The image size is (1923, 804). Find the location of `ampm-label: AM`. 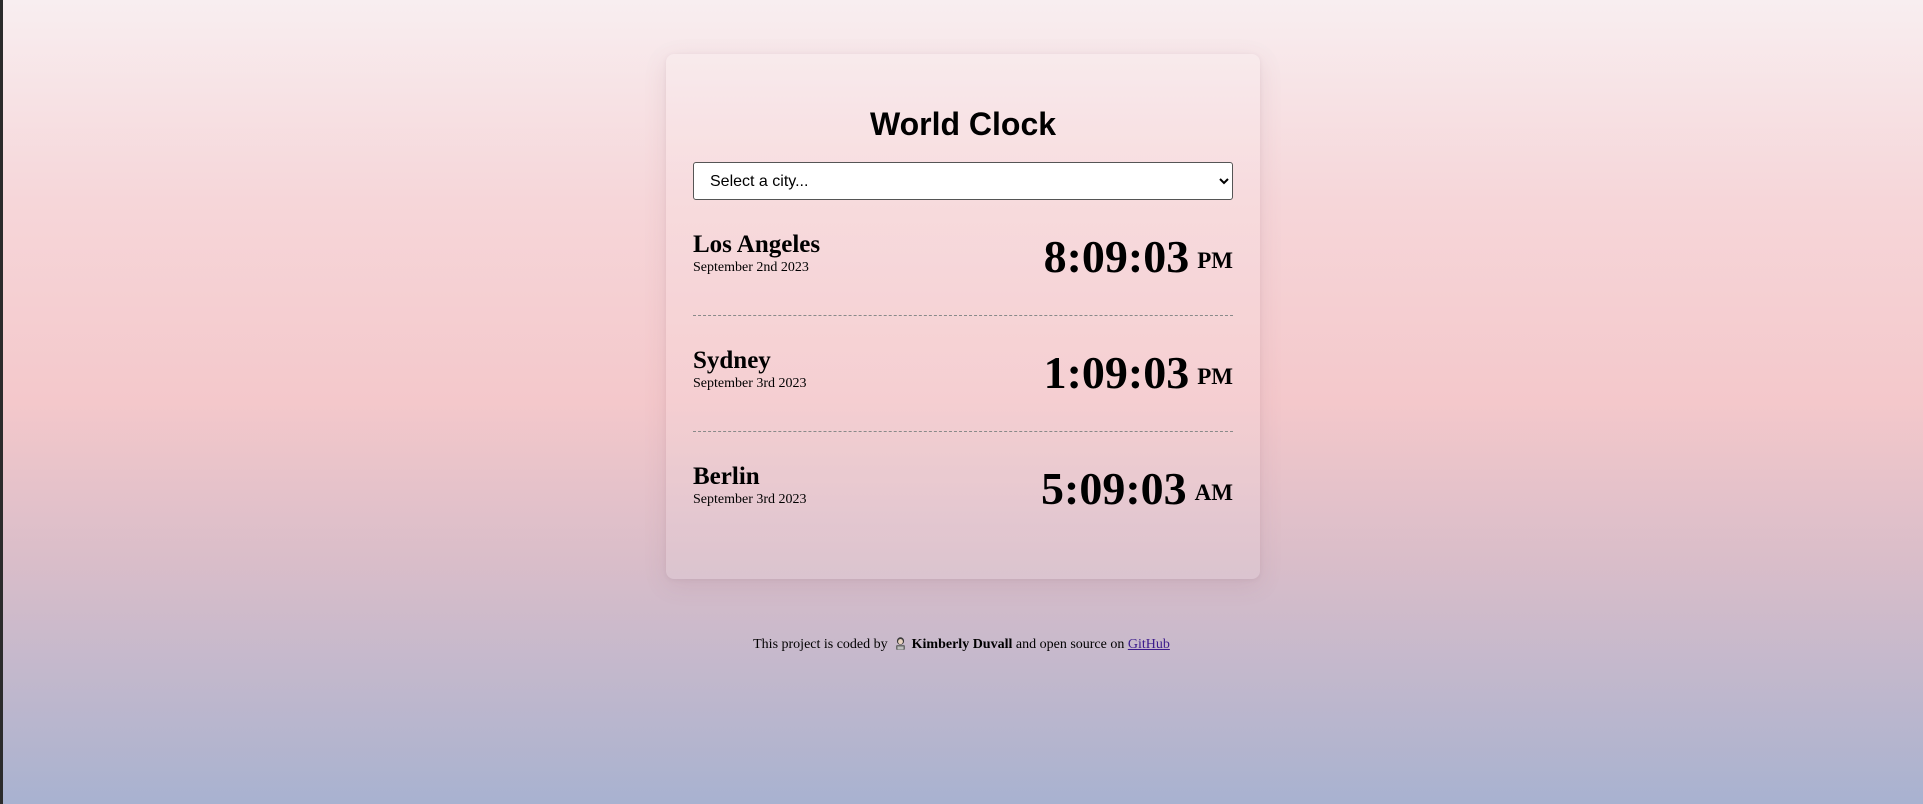

ampm-label: AM is located at coordinates (1213, 492).